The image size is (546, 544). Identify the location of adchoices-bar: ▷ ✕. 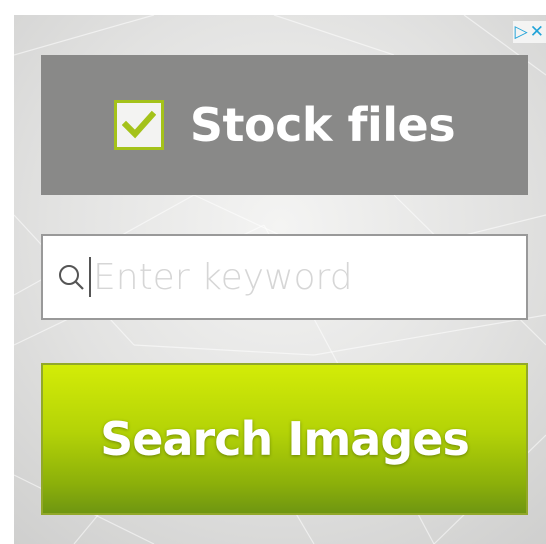
(529, 32).